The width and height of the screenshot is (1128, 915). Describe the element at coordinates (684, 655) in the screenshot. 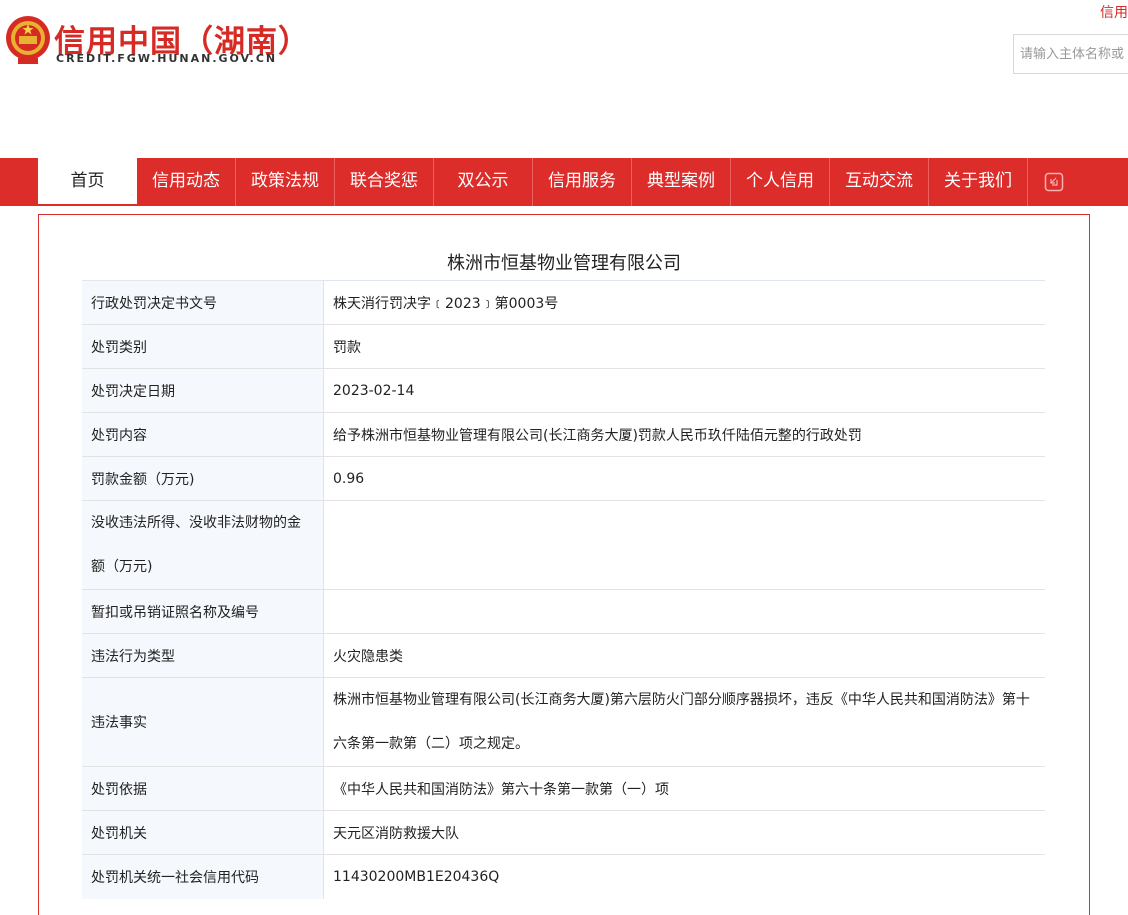

I see `row-value: 火灾隐患类` at that location.